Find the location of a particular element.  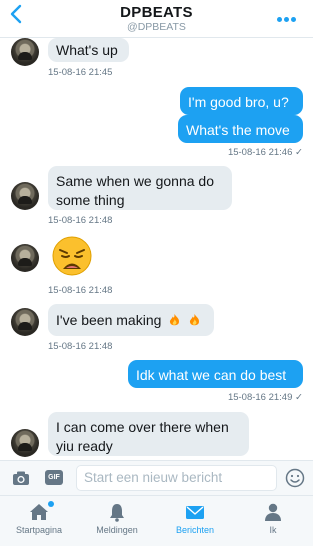

tab-messages: Berichten is located at coordinates (195, 521).